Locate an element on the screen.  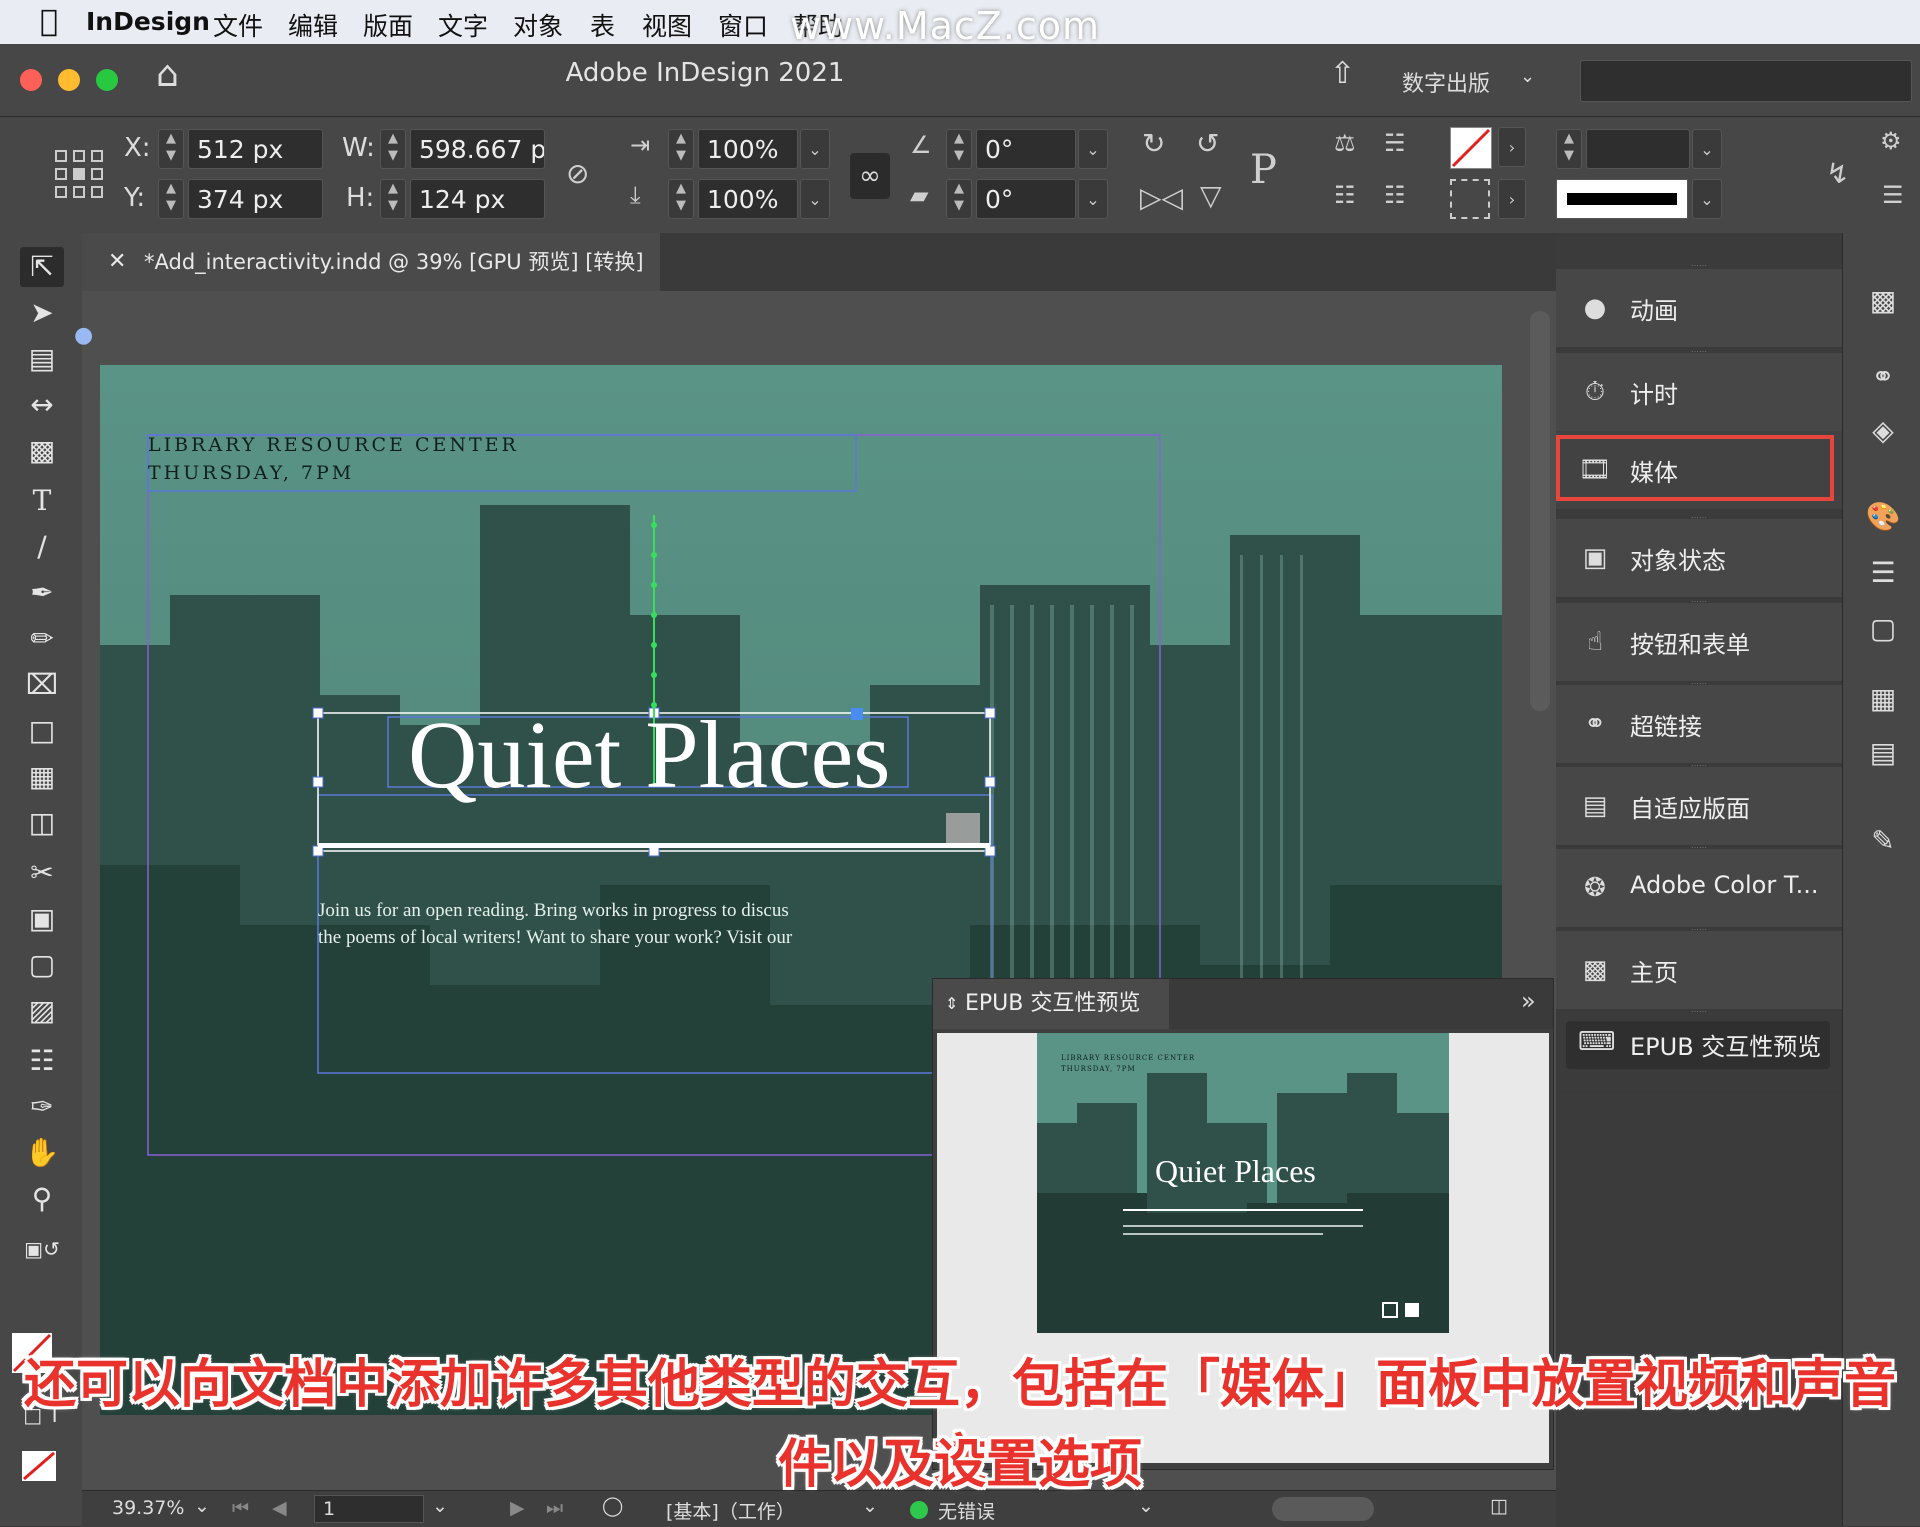
panel-item-hyperlinks: ⚭ 超链接 is located at coordinates (1699, 725).